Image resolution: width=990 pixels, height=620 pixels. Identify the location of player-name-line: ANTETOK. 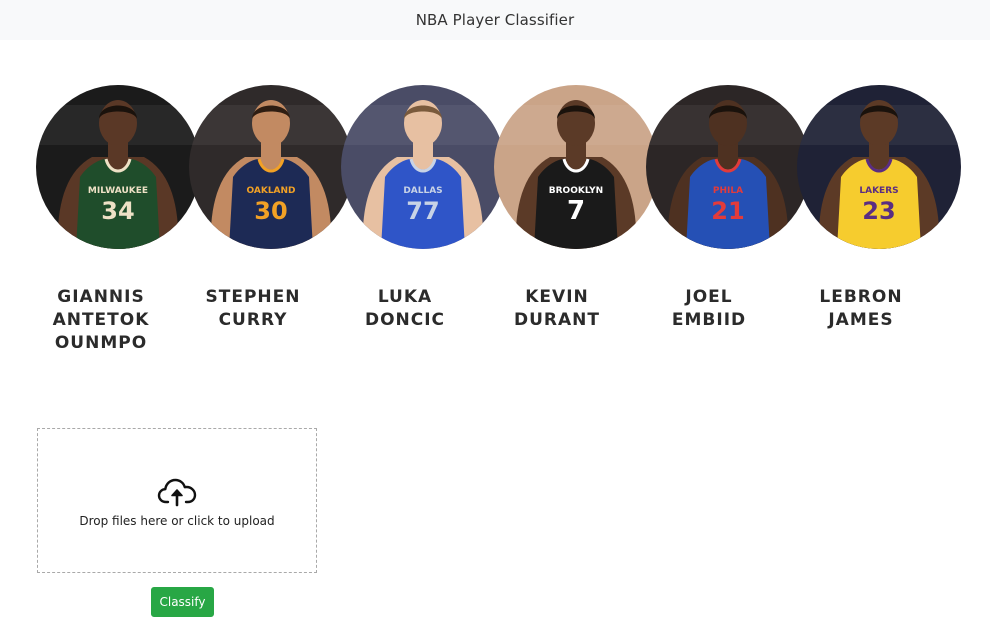
(101, 320).